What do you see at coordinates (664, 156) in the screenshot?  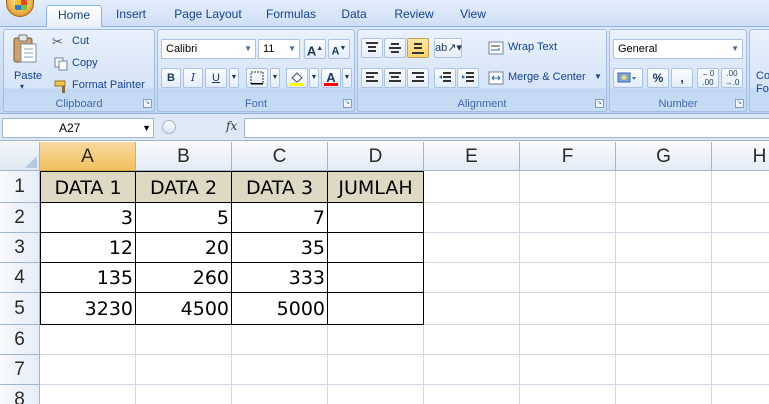 I see `column-header-g: G` at bounding box center [664, 156].